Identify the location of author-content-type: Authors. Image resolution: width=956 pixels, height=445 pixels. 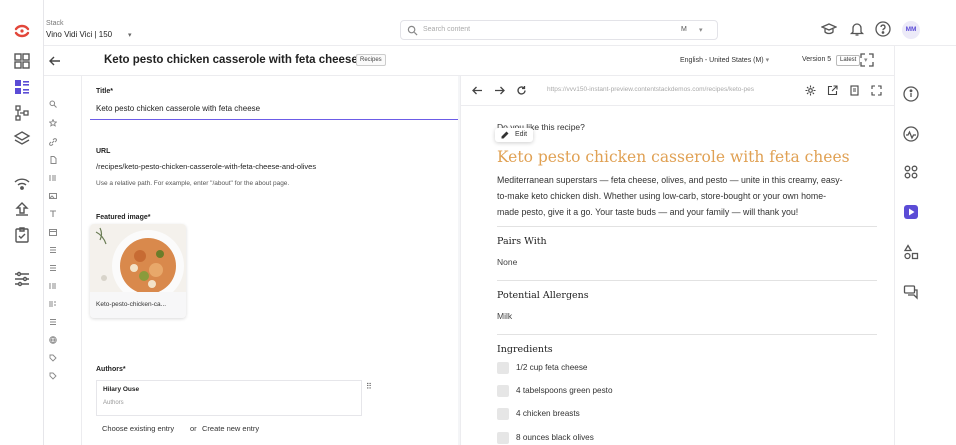
(113, 403).